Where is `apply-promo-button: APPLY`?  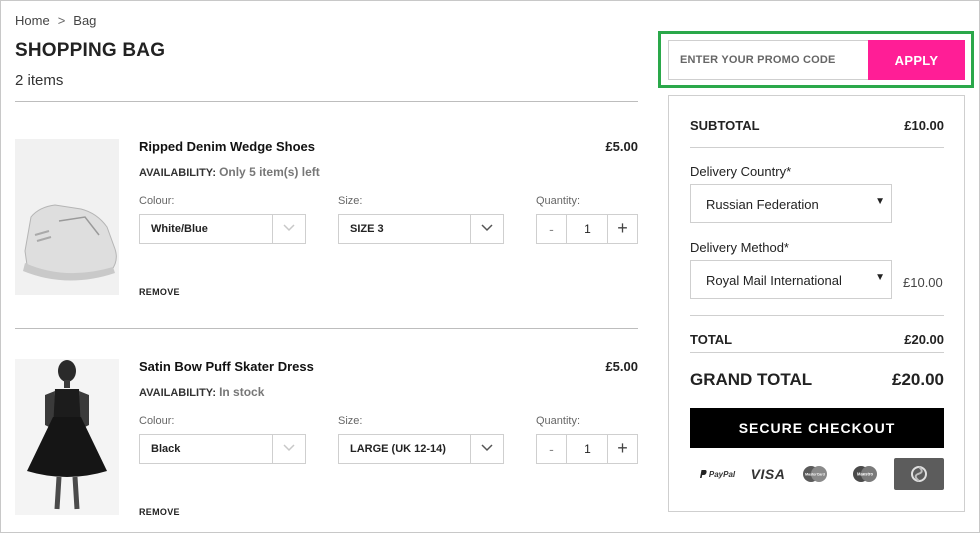 apply-promo-button: APPLY is located at coordinates (916, 60).